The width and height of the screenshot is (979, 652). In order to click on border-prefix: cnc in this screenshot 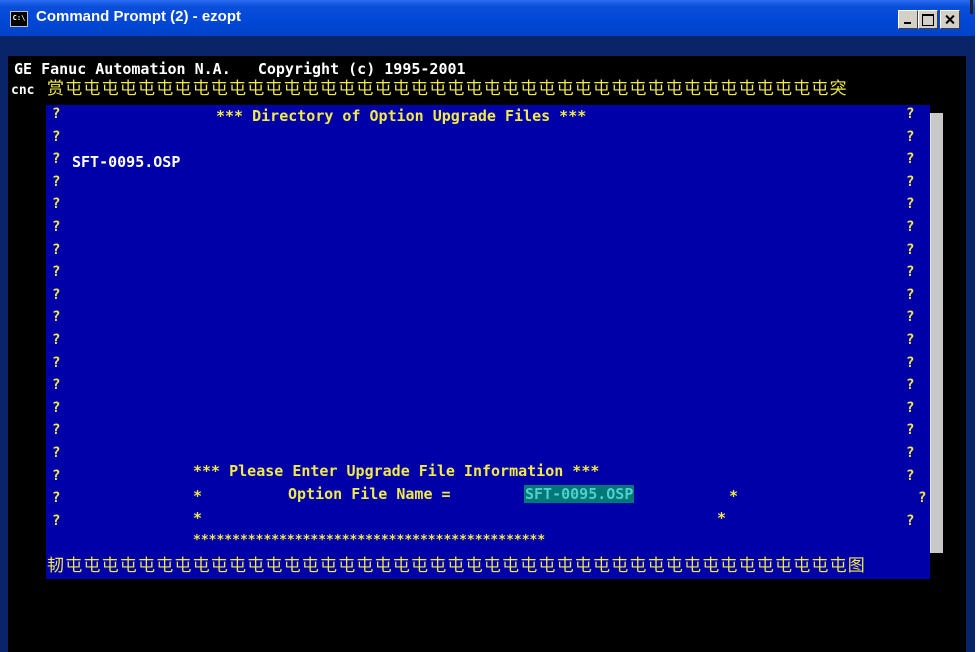, I will do `click(23, 90)`.